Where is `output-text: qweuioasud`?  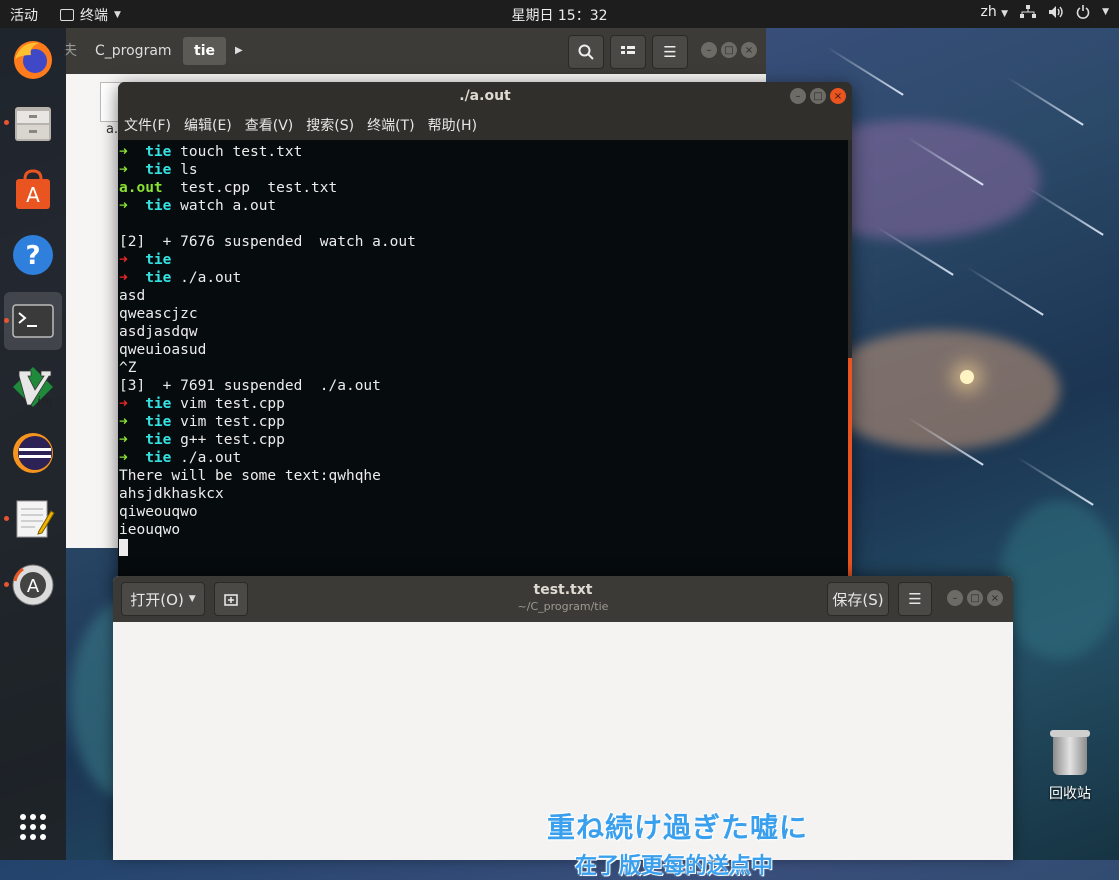
output-text: qweuioasud is located at coordinates (163, 350).